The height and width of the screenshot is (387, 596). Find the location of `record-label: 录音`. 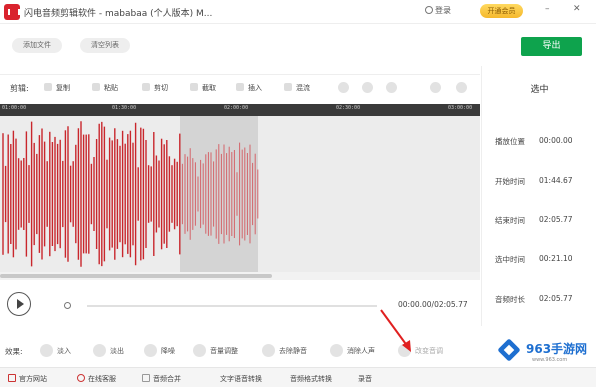

record-label: 录音 is located at coordinates (365, 379).